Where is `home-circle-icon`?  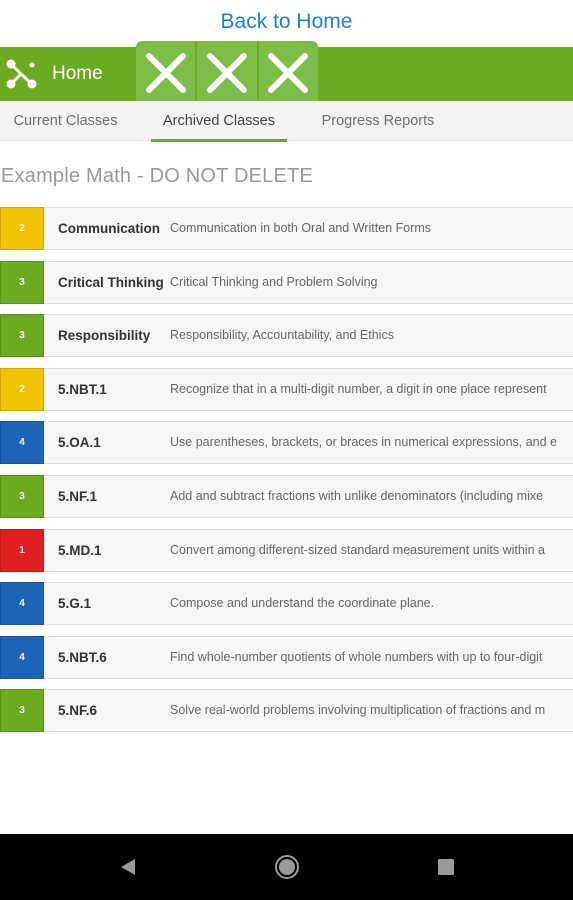
home-circle-icon is located at coordinates (287, 867).